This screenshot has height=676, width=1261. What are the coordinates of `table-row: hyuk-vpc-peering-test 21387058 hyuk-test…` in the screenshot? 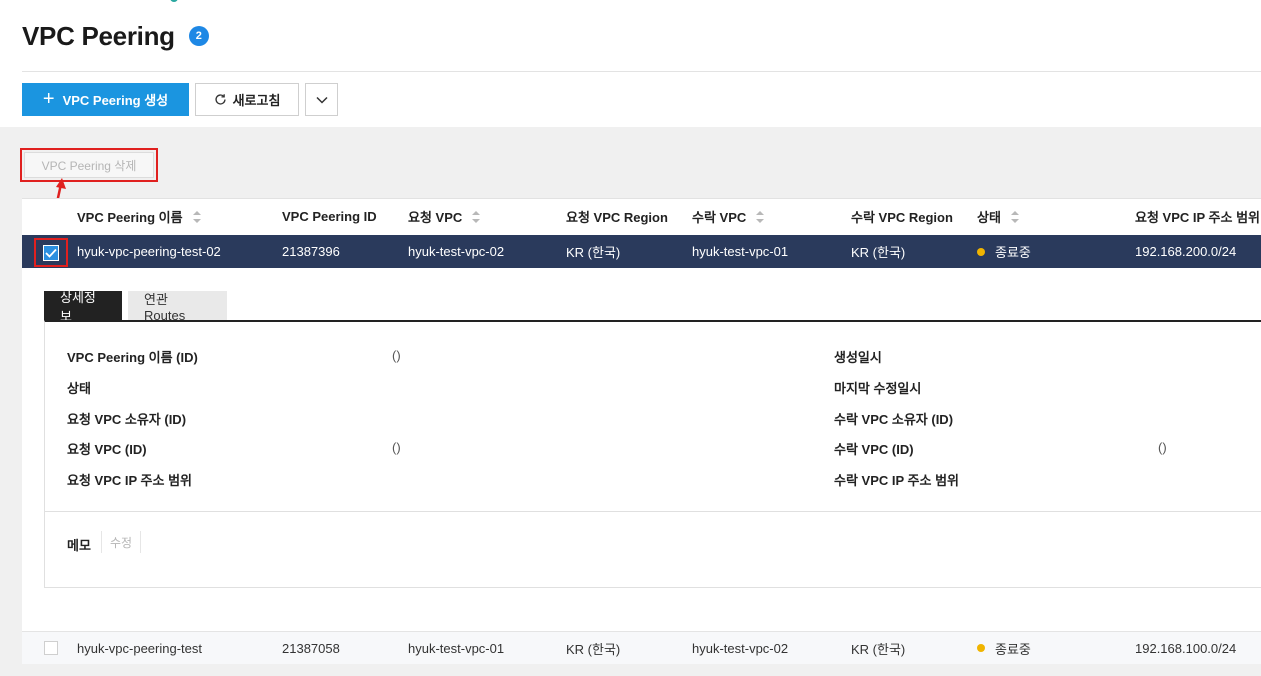 It's located at (641, 647).